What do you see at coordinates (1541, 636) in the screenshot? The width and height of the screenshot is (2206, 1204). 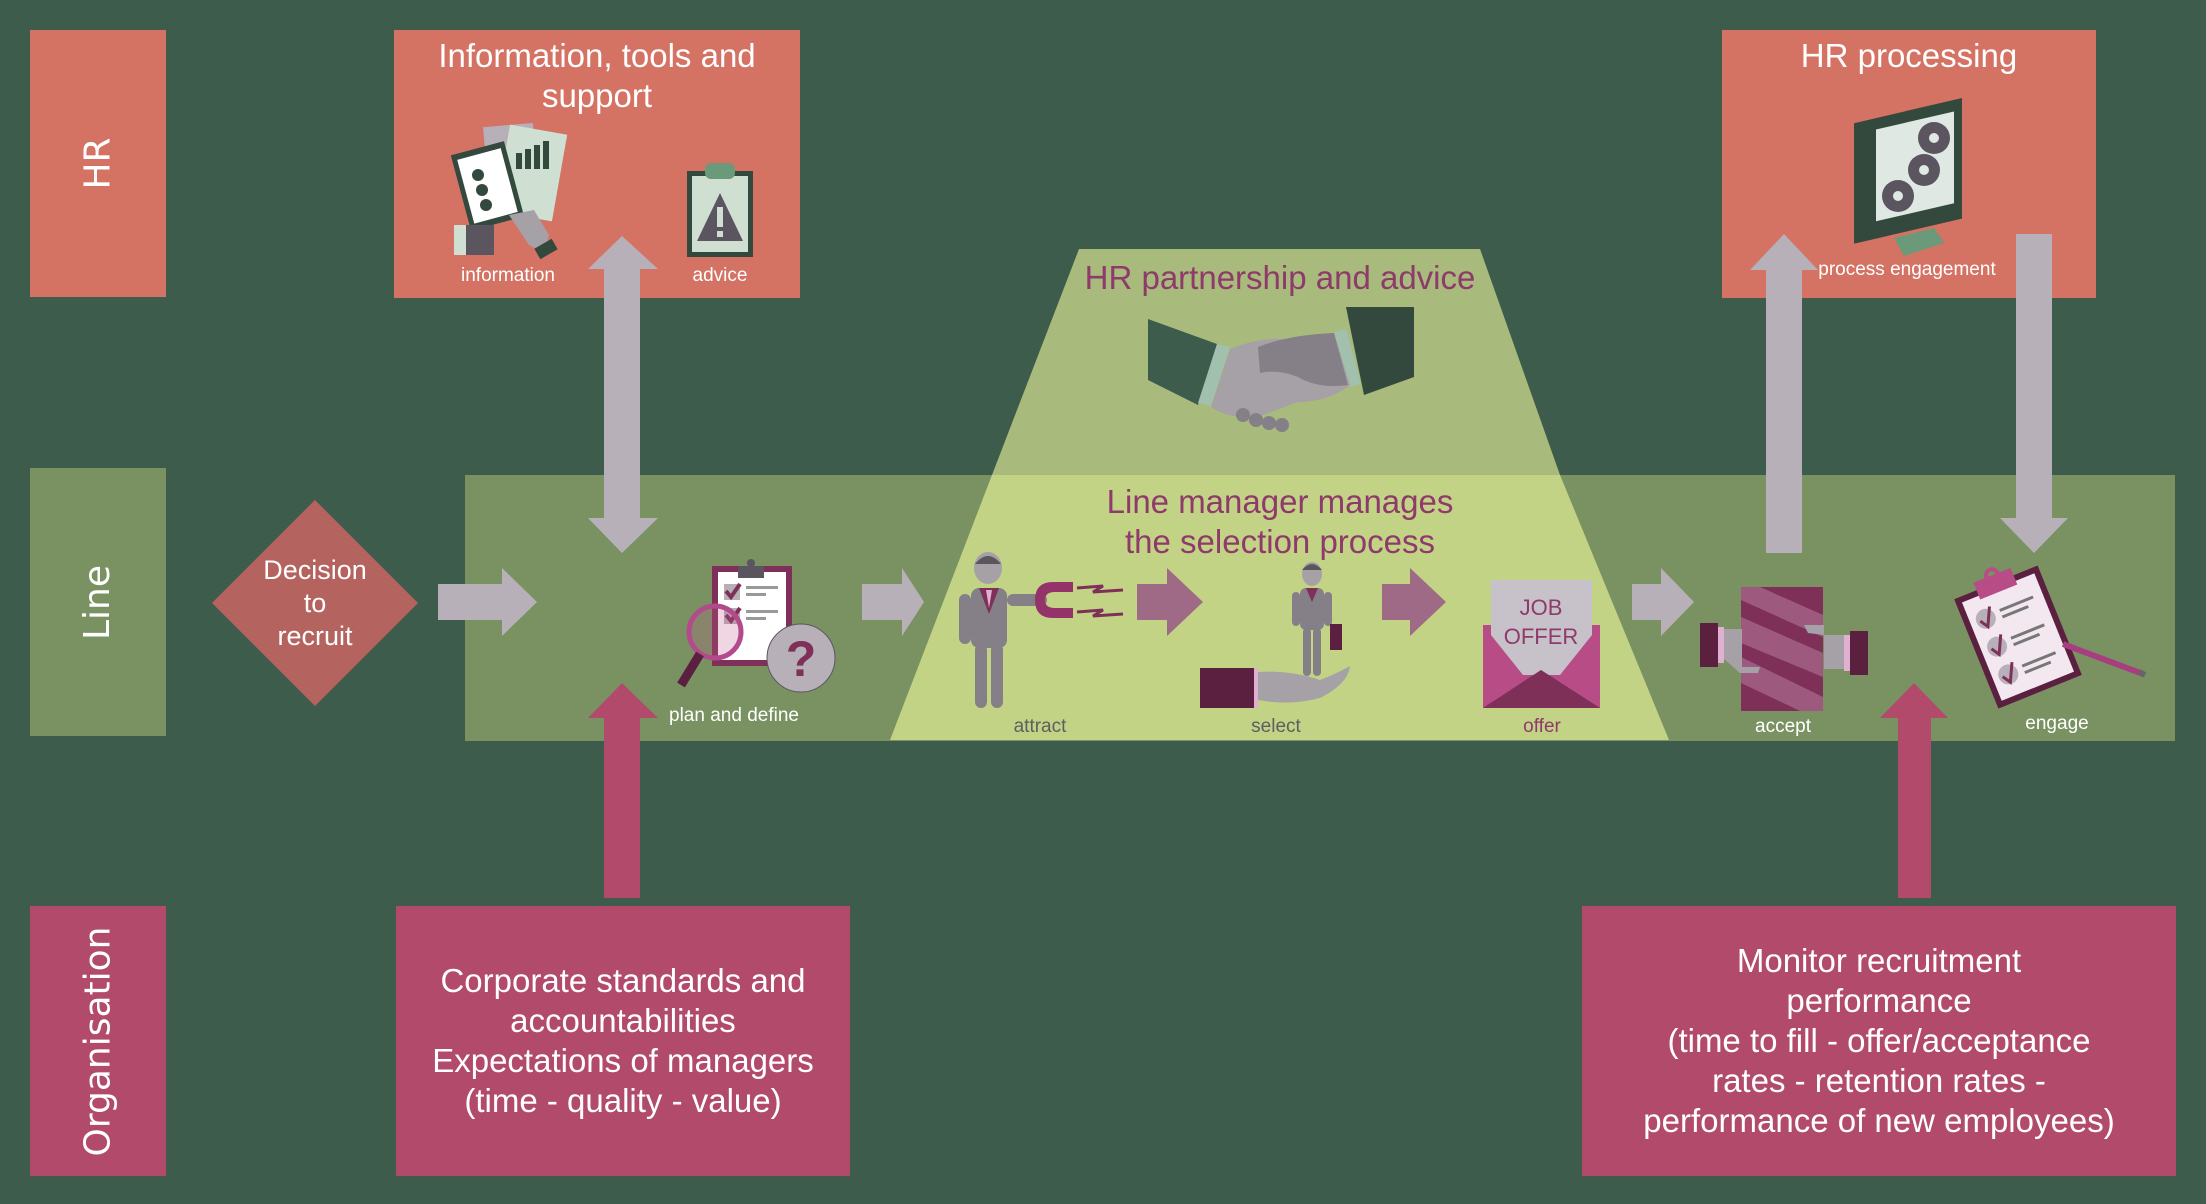 I see `job-offer-text-line2: OFFER` at bounding box center [1541, 636].